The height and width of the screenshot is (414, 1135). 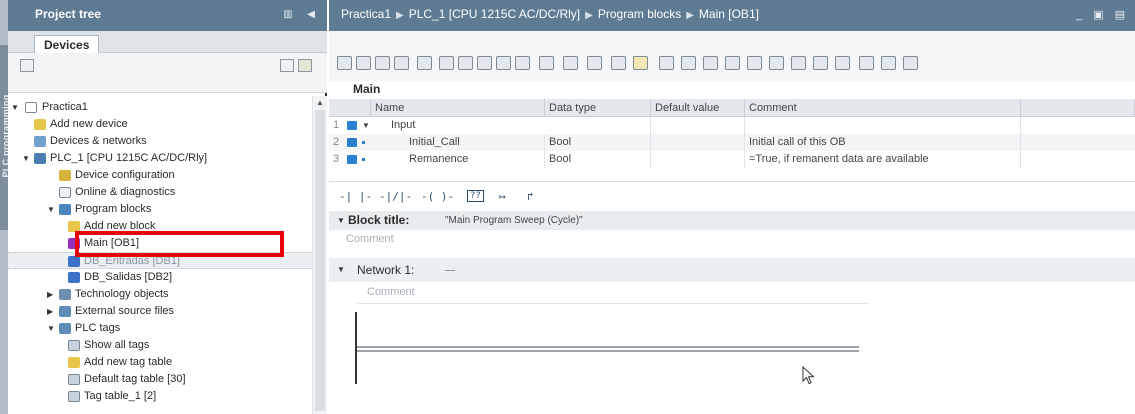 I want to click on tree-item-program-blocks: ▼ Program blocks, so click(x=160, y=209).